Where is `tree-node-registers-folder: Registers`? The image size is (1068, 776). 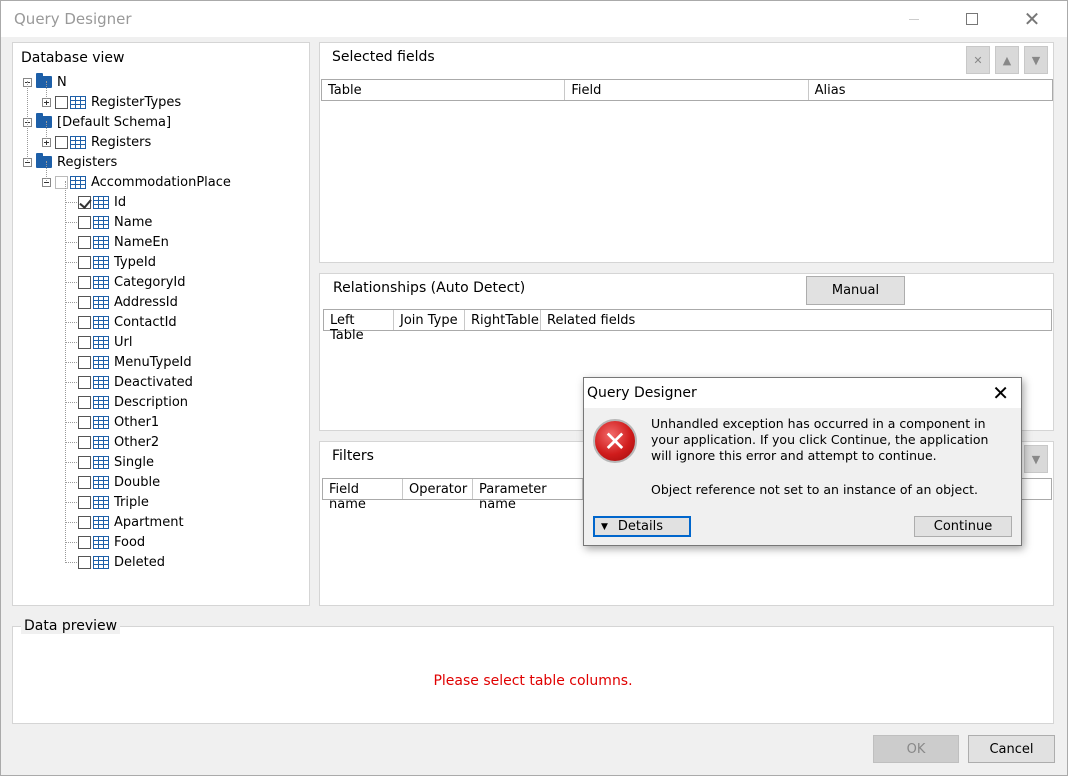
tree-node-registers-folder: Registers is located at coordinates (70, 162).